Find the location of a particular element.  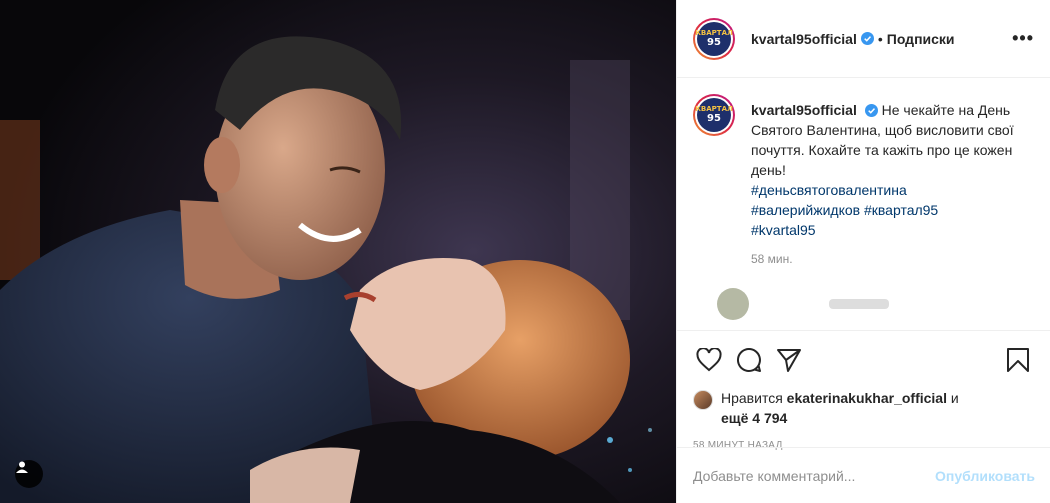

comment-form: Опубликовать is located at coordinates (863, 475).